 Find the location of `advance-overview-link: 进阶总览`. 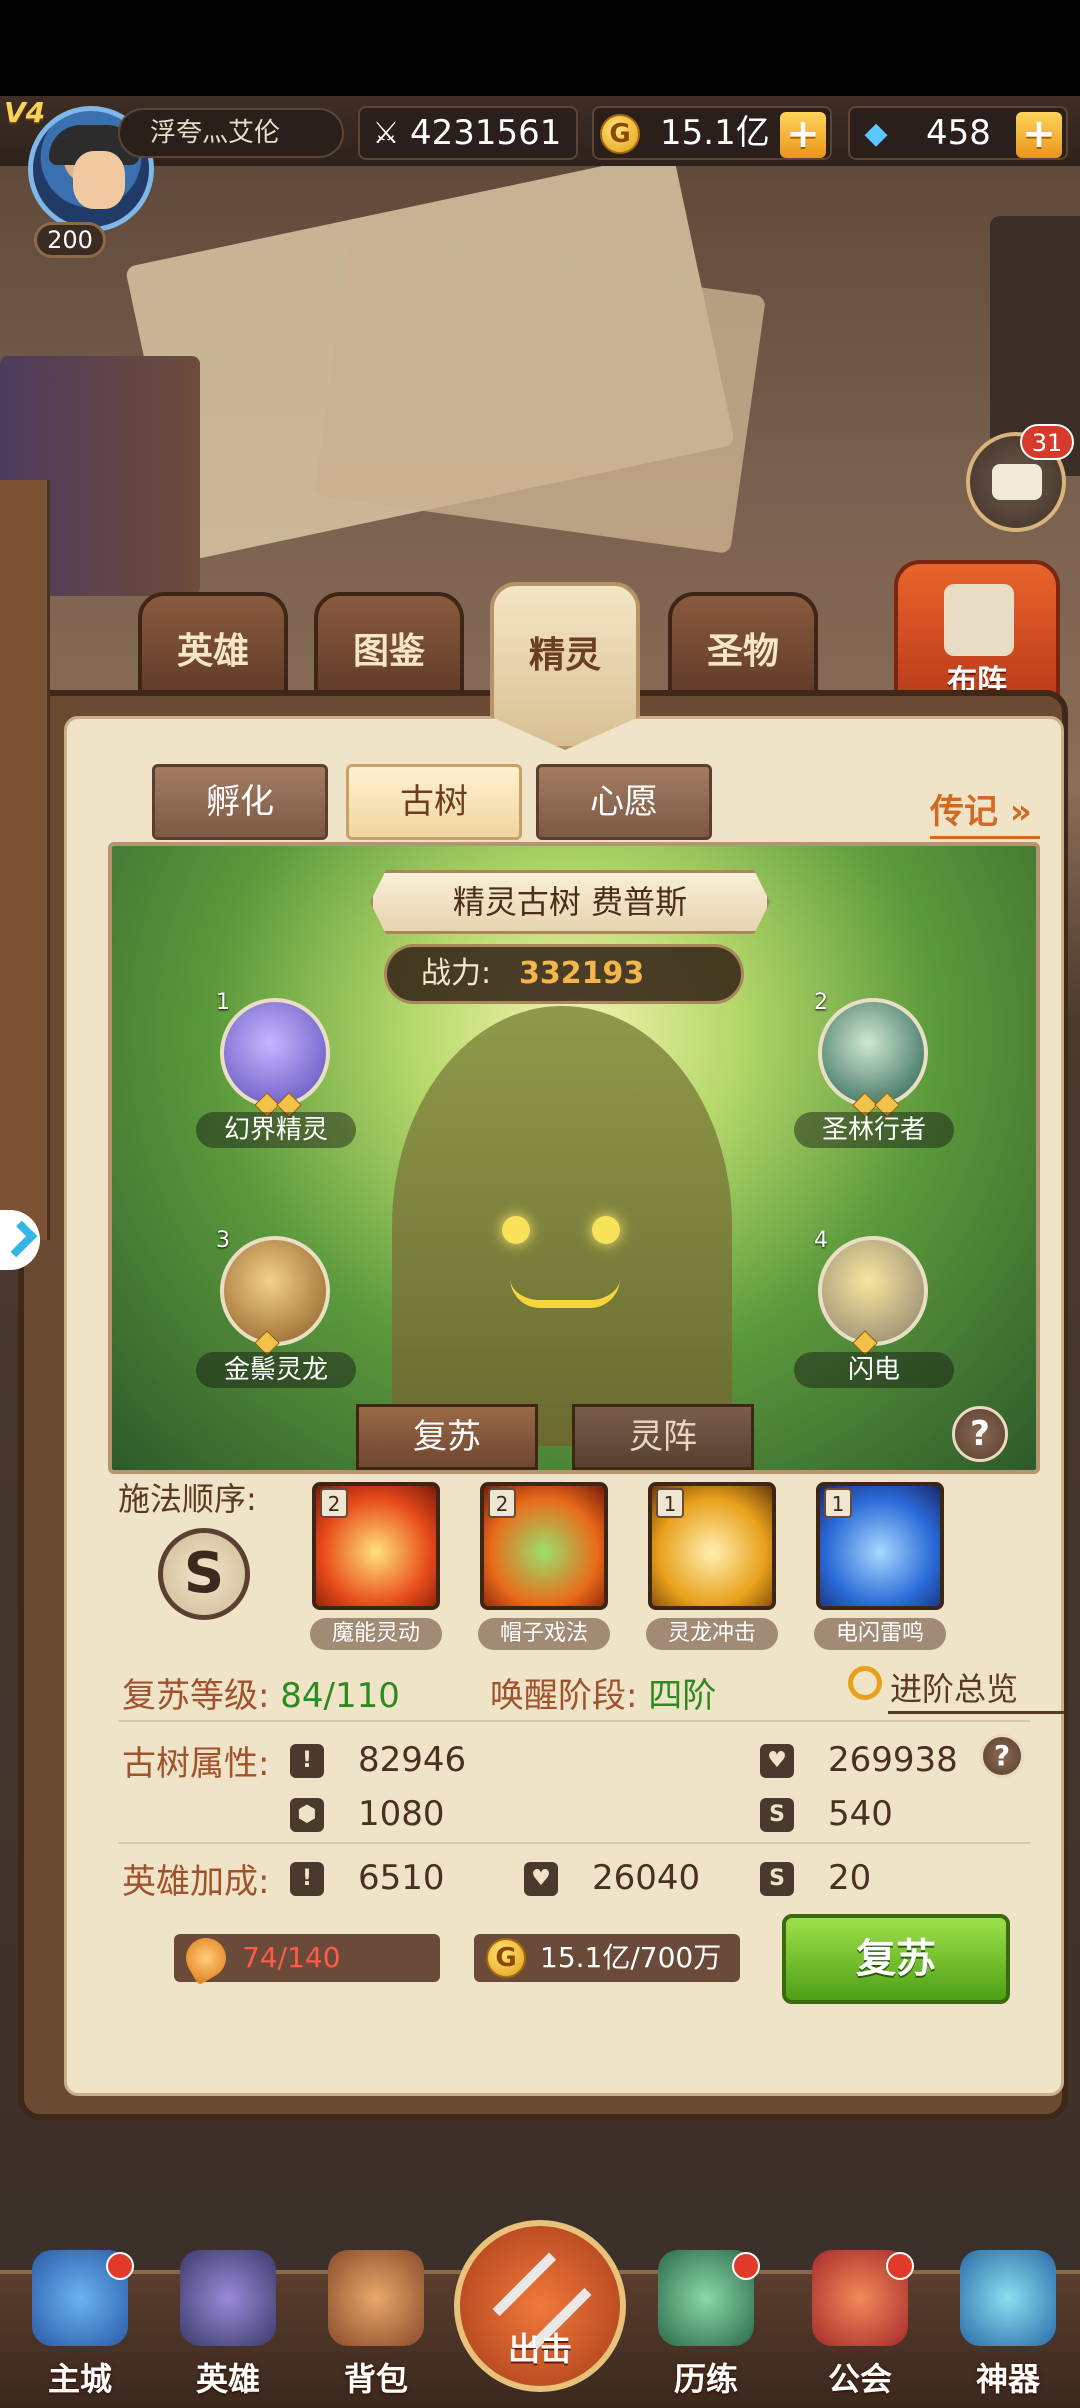

advance-overview-link: 进阶总览 is located at coordinates (956, 1689).